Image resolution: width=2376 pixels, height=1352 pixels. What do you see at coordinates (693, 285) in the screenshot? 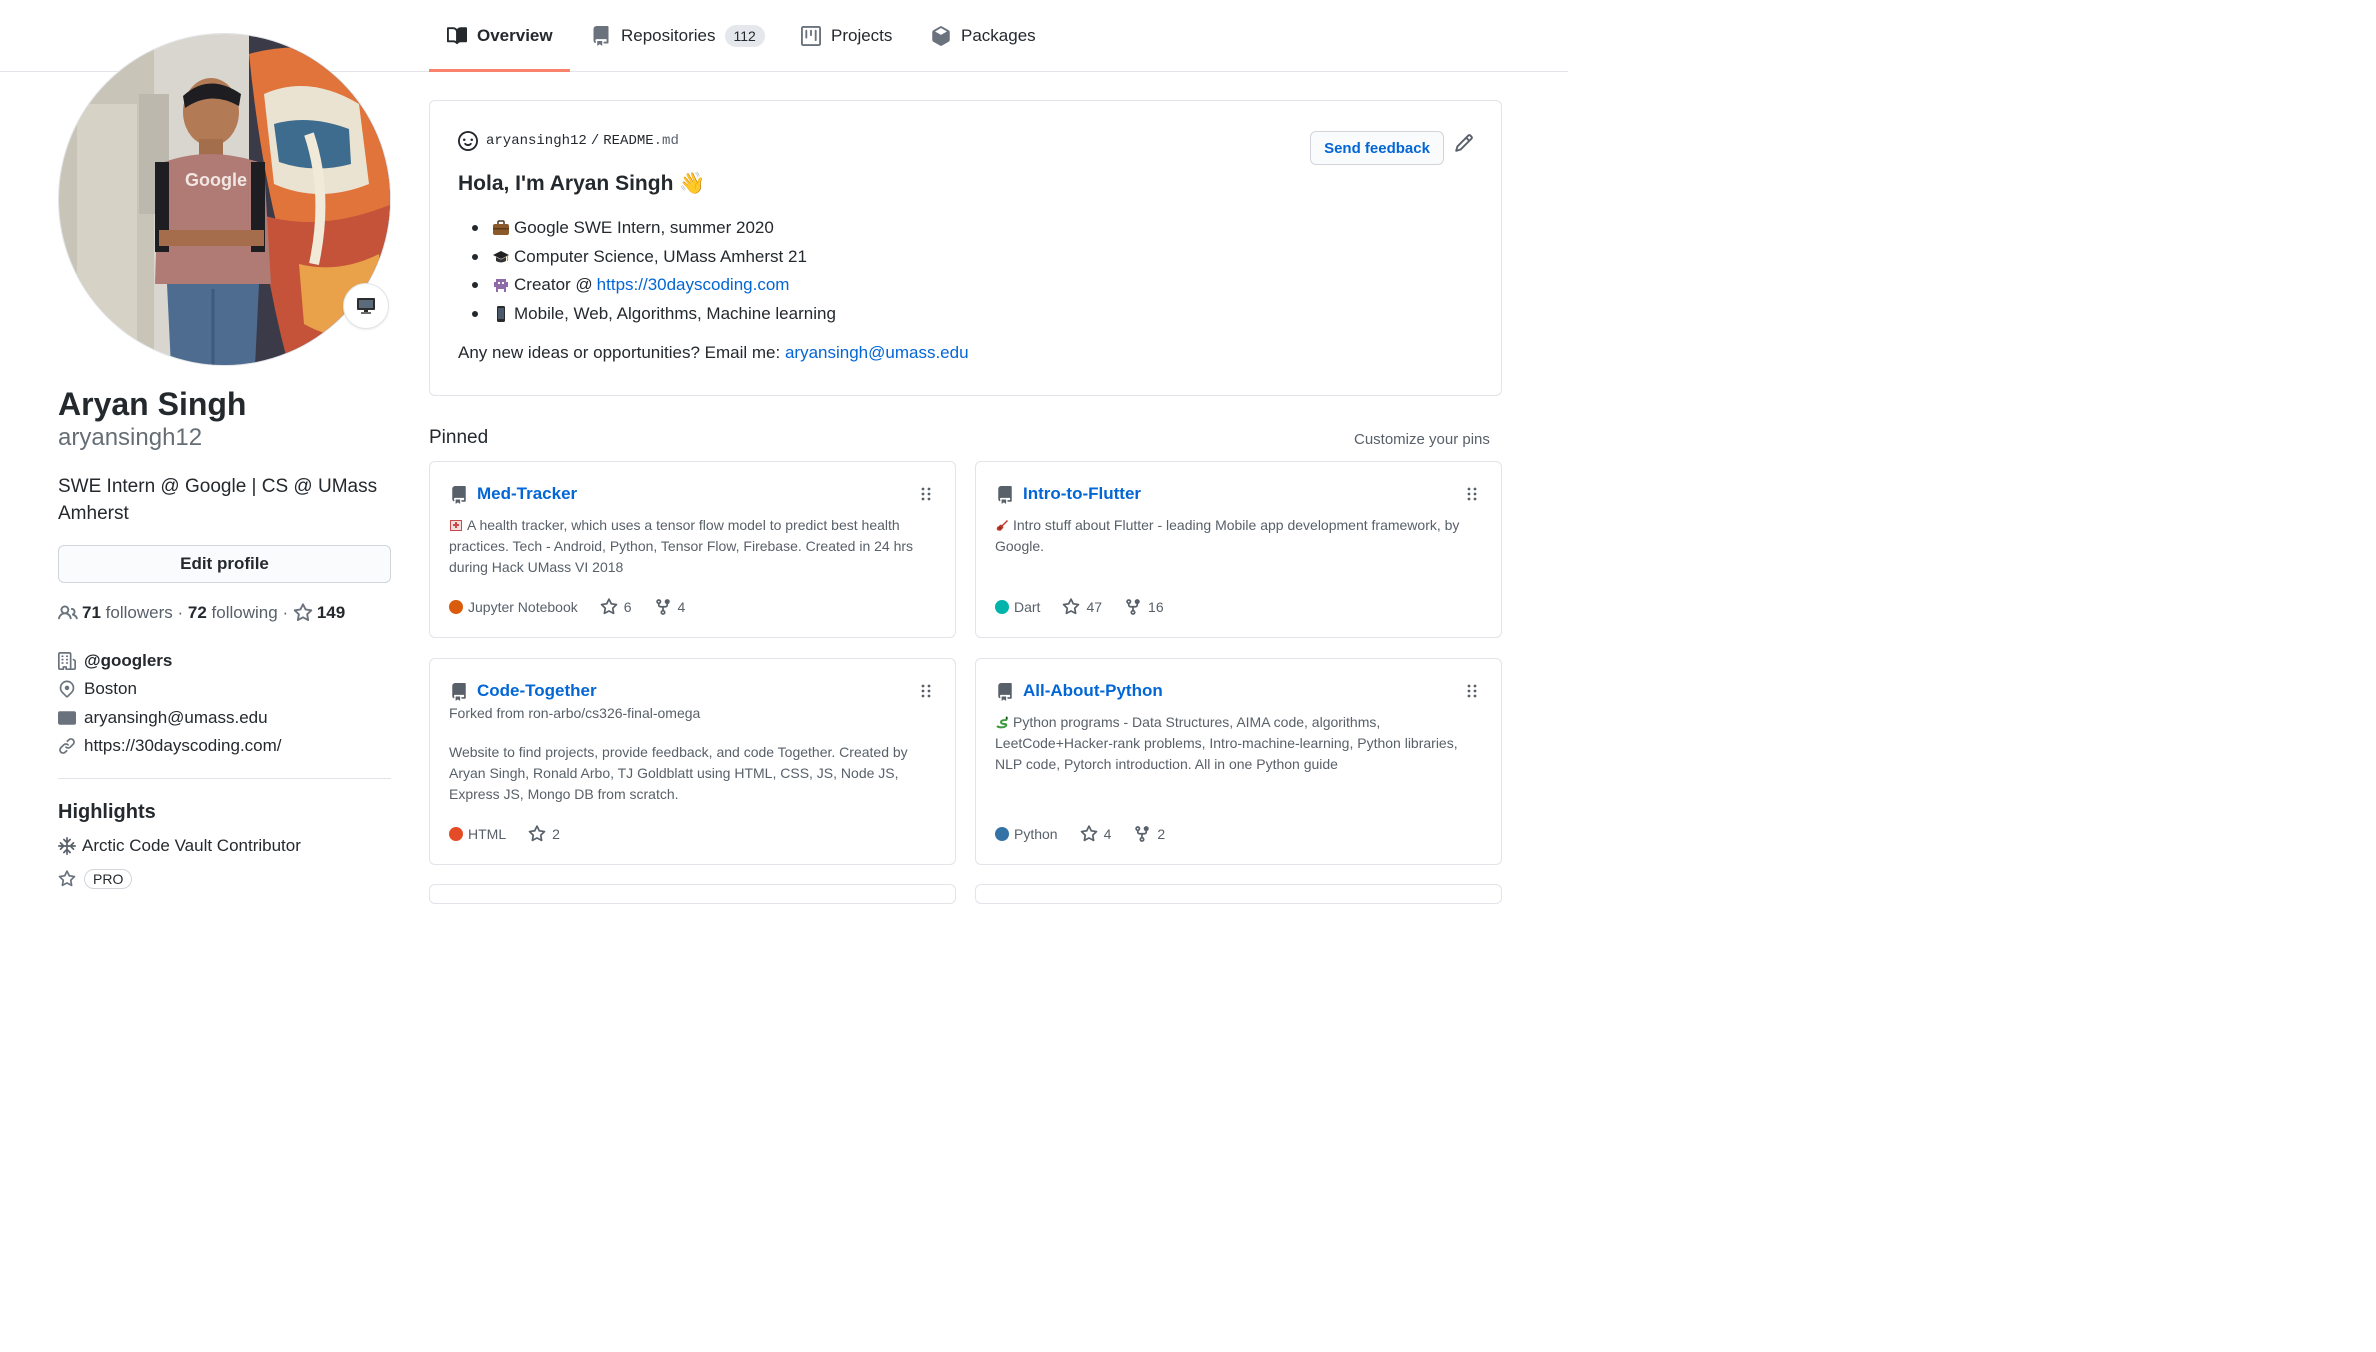
I see `readme-website-link: https://30dayscoding.com` at bounding box center [693, 285].